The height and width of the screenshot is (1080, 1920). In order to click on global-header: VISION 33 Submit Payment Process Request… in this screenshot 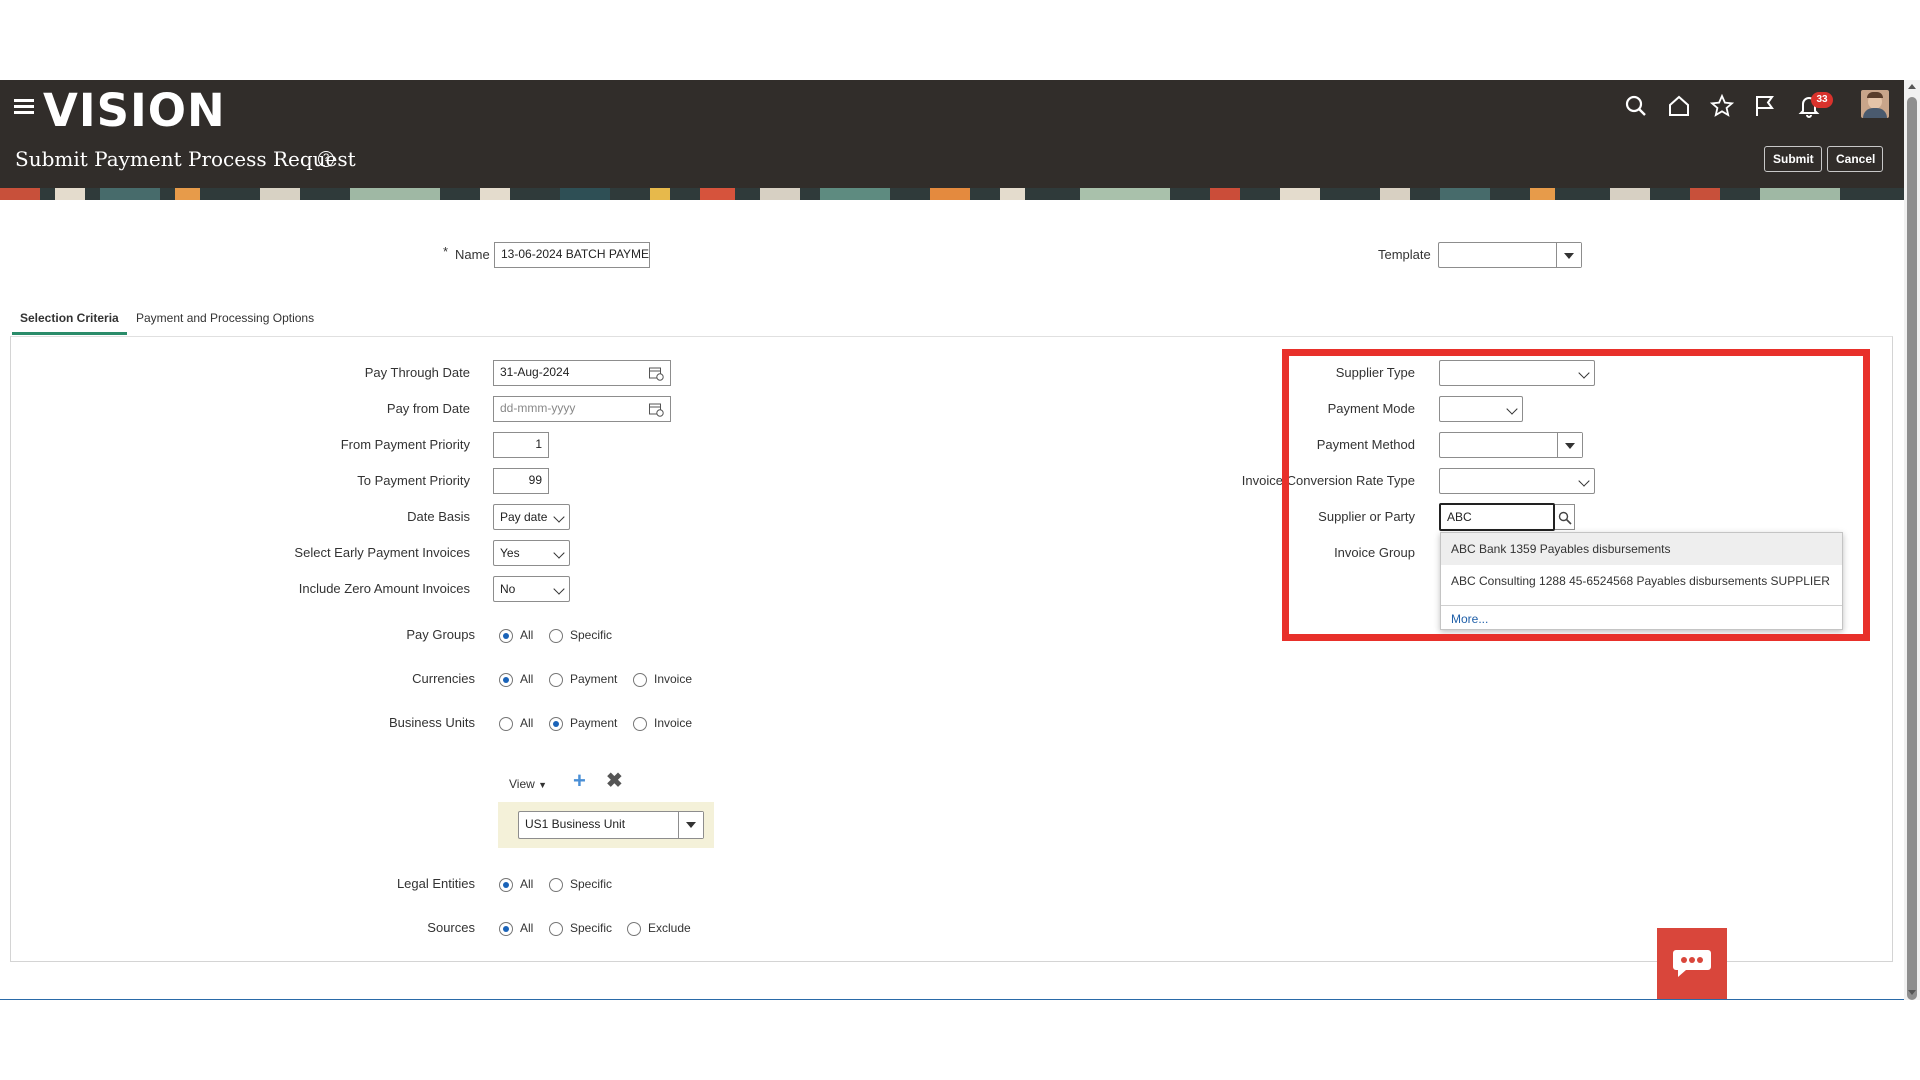, I will do `click(952, 134)`.